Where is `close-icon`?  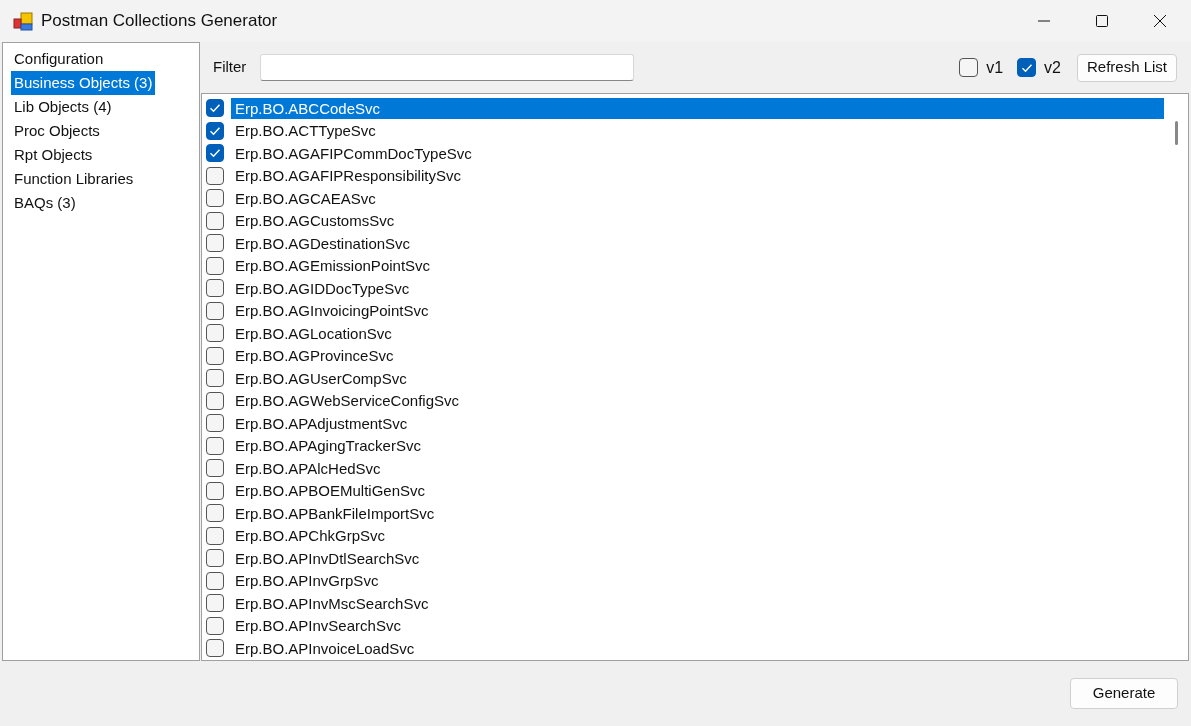
close-icon is located at coordinates (1160, 21).